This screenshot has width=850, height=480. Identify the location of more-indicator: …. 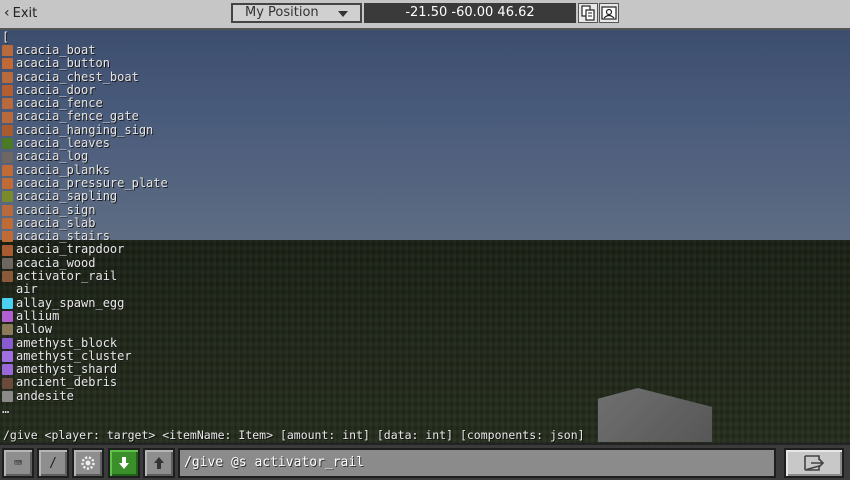
(6, 409).